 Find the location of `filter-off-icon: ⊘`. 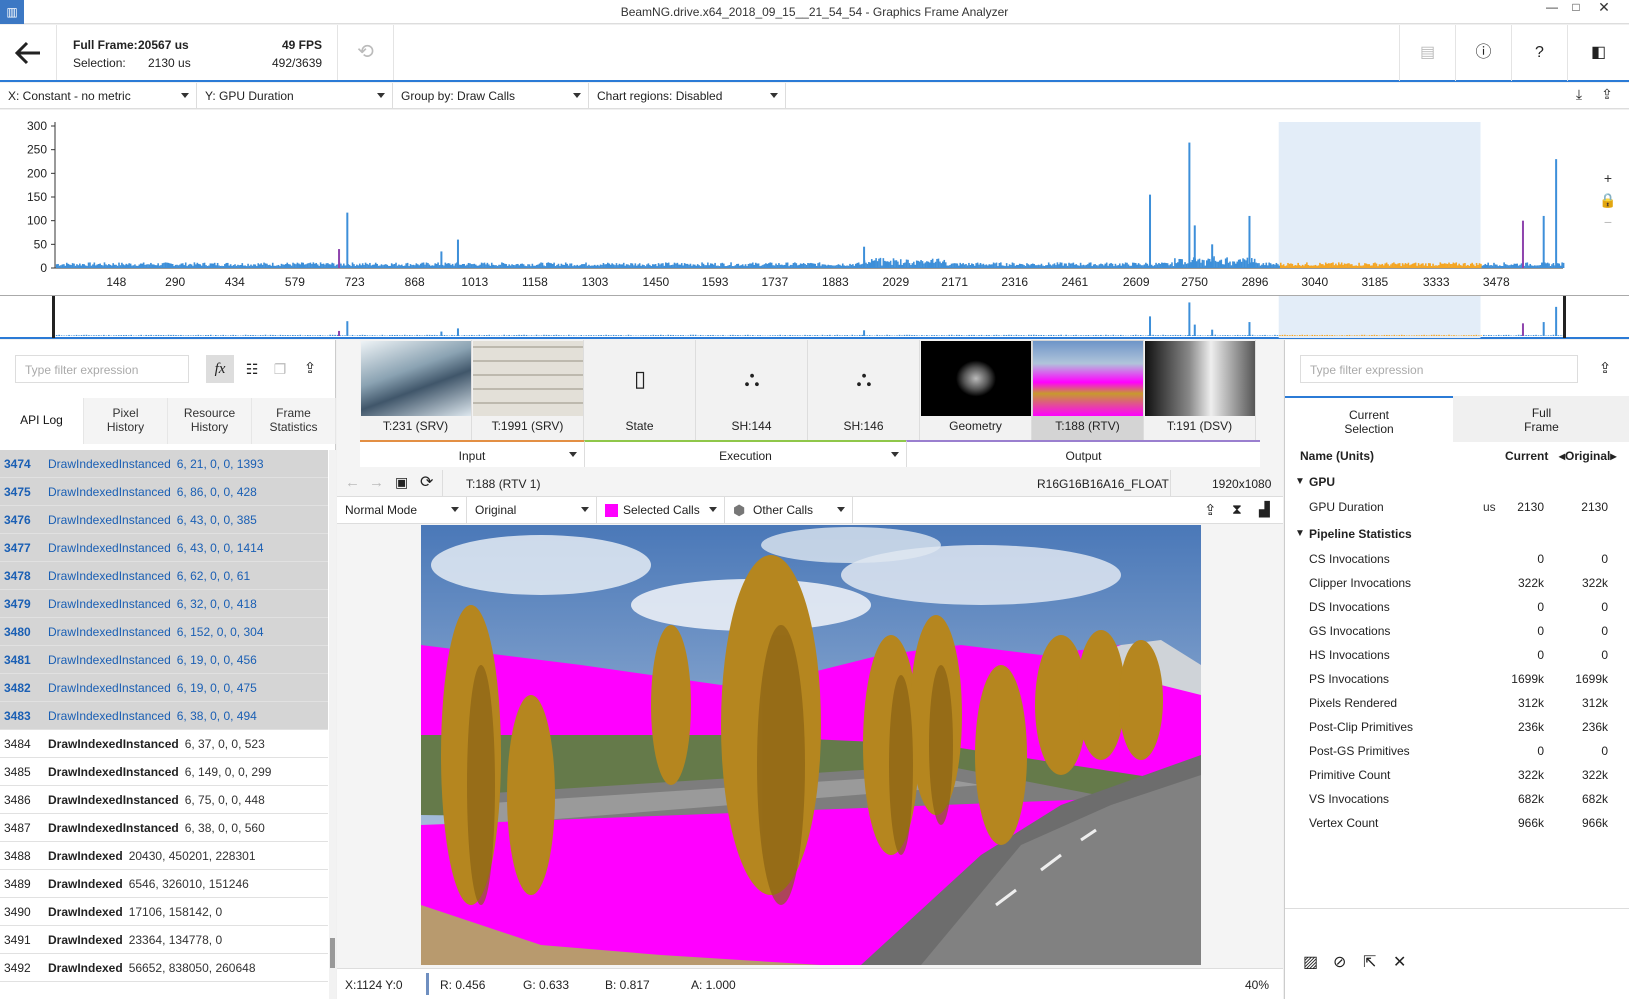

filter-off-icon: ⊘ is located at coordinates (1339, 962).